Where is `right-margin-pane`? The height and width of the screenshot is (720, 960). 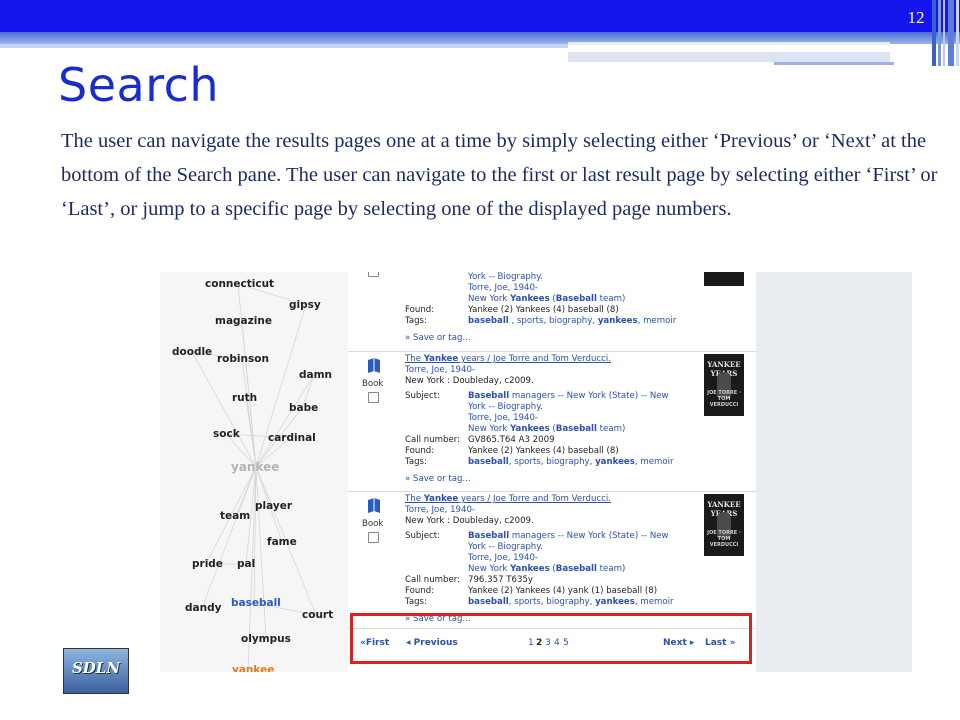
right-margin-pane is located at coordinates (834, 472).